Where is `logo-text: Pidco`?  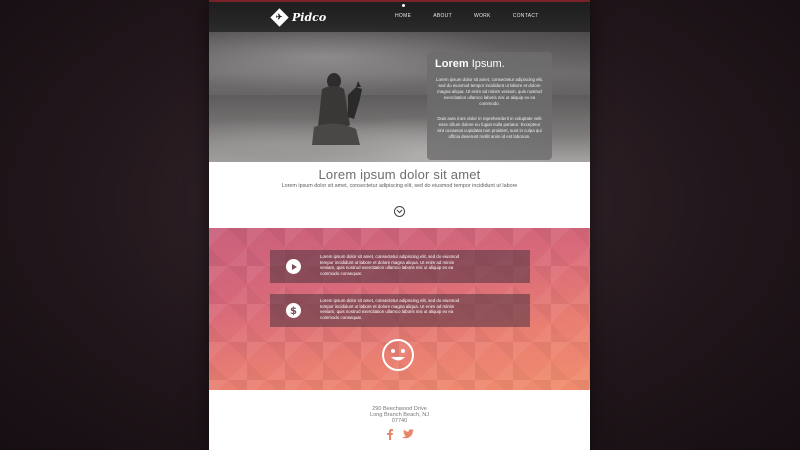 logo-text: Pidco is located at coordinates (309, 17).